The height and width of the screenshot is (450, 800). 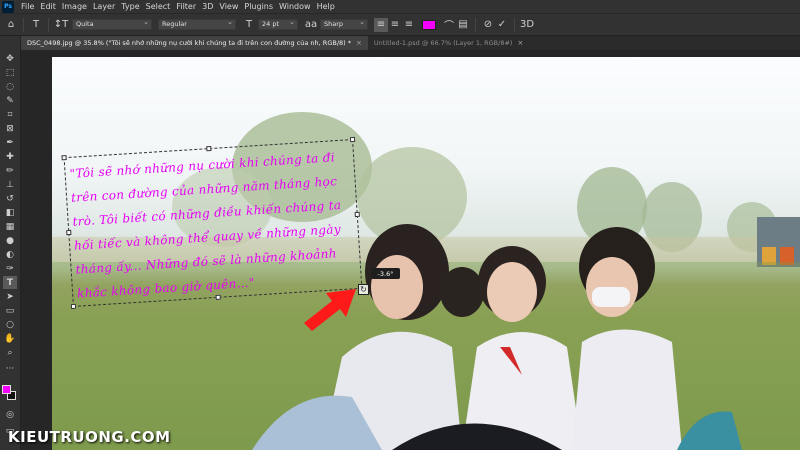 I want to click on menu-layer: Layer, so click(x=104, y=6).